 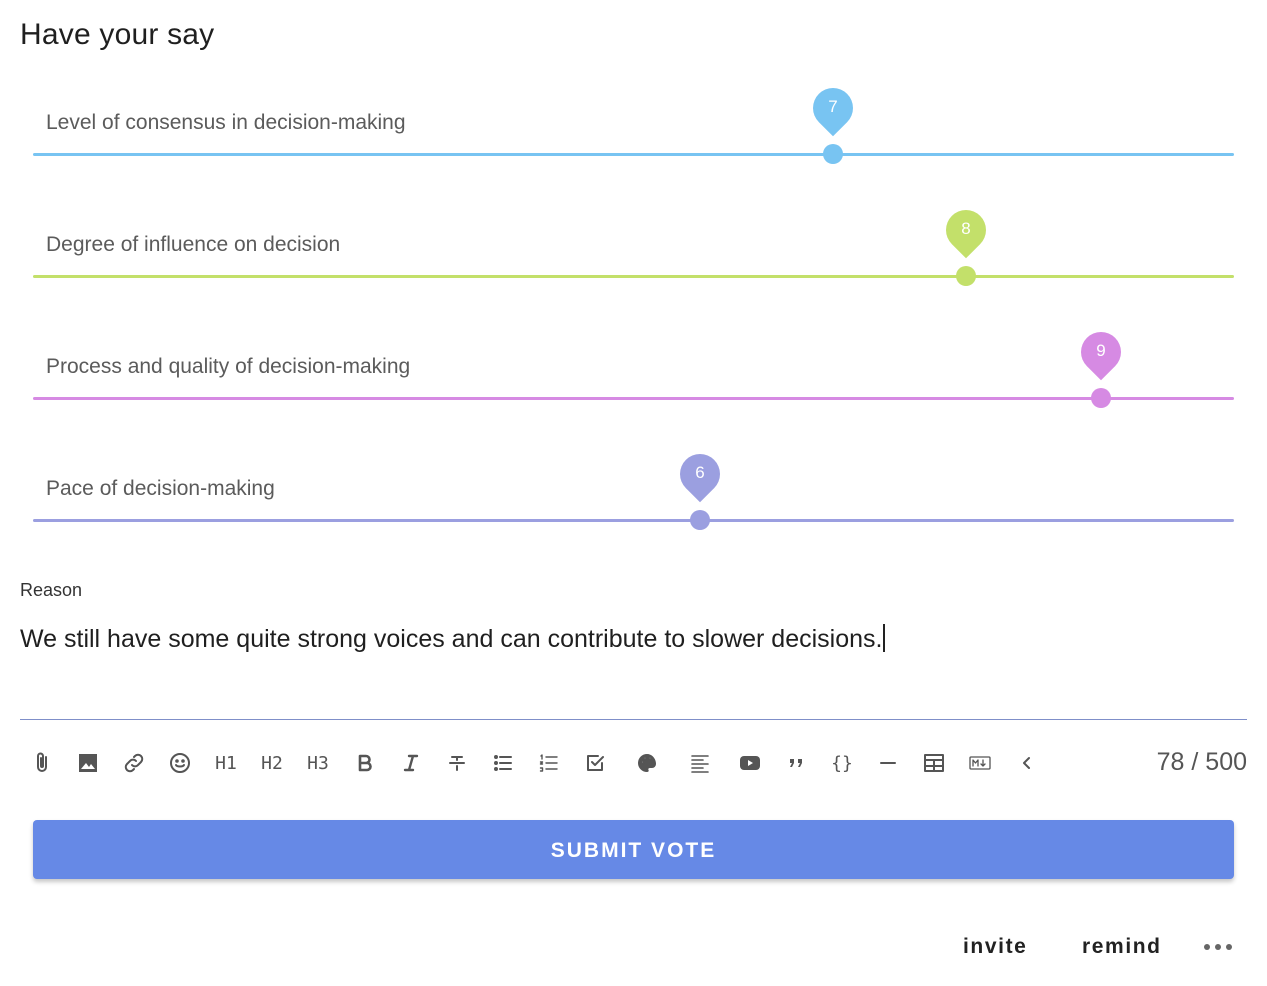 I want to click on bullet-list-icon, so click(x=503, y=763).